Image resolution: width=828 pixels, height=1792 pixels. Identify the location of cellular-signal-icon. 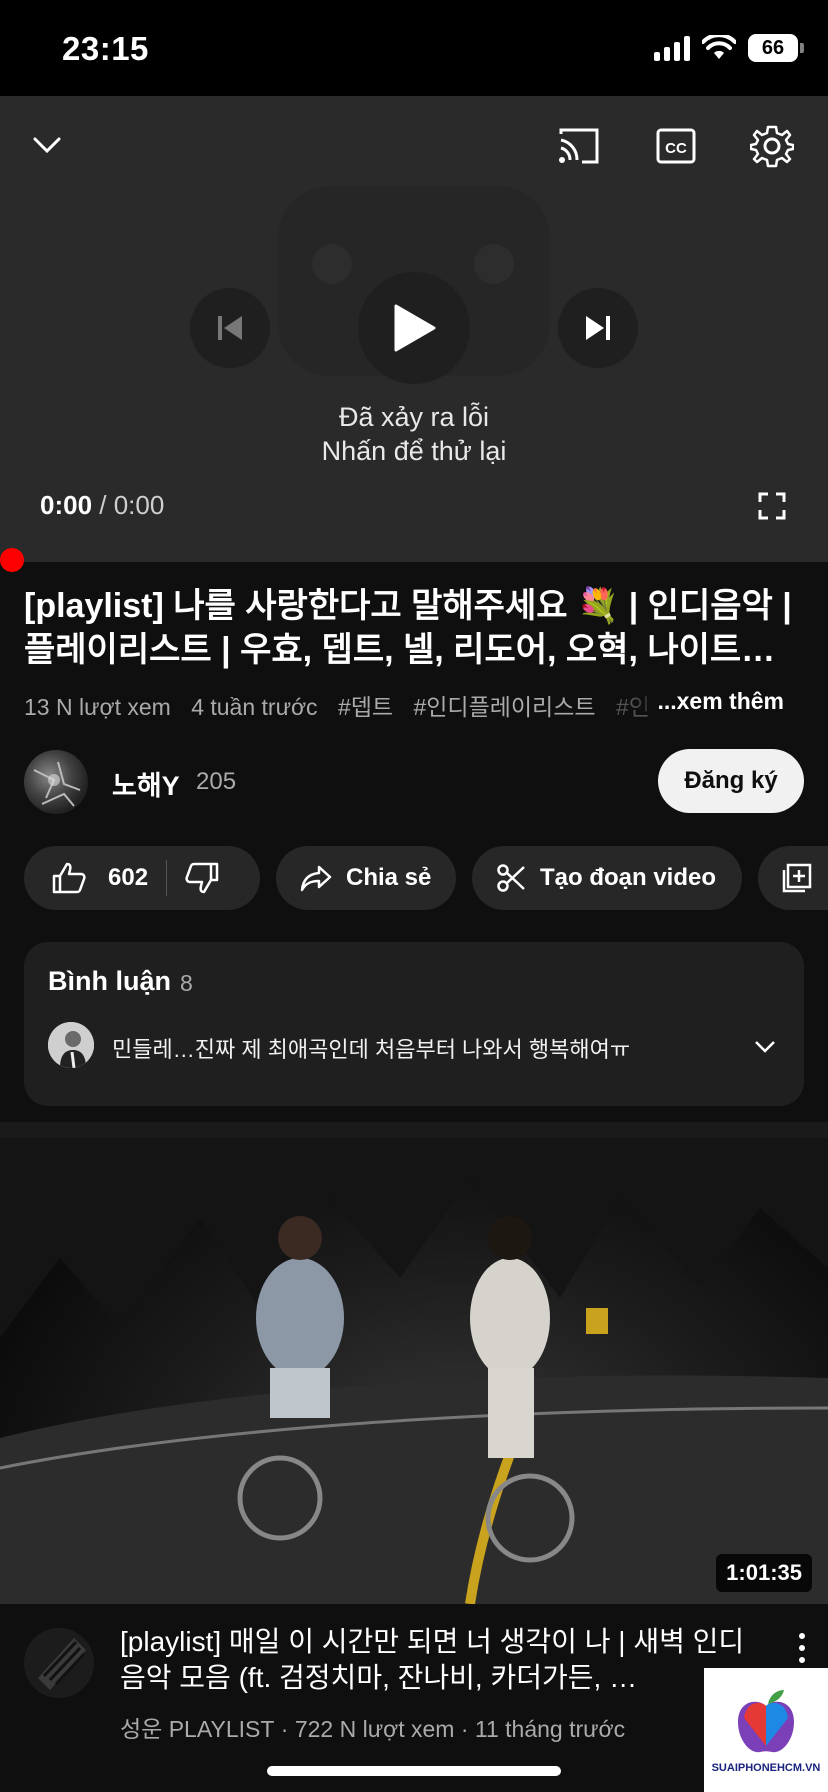
(672, 48).